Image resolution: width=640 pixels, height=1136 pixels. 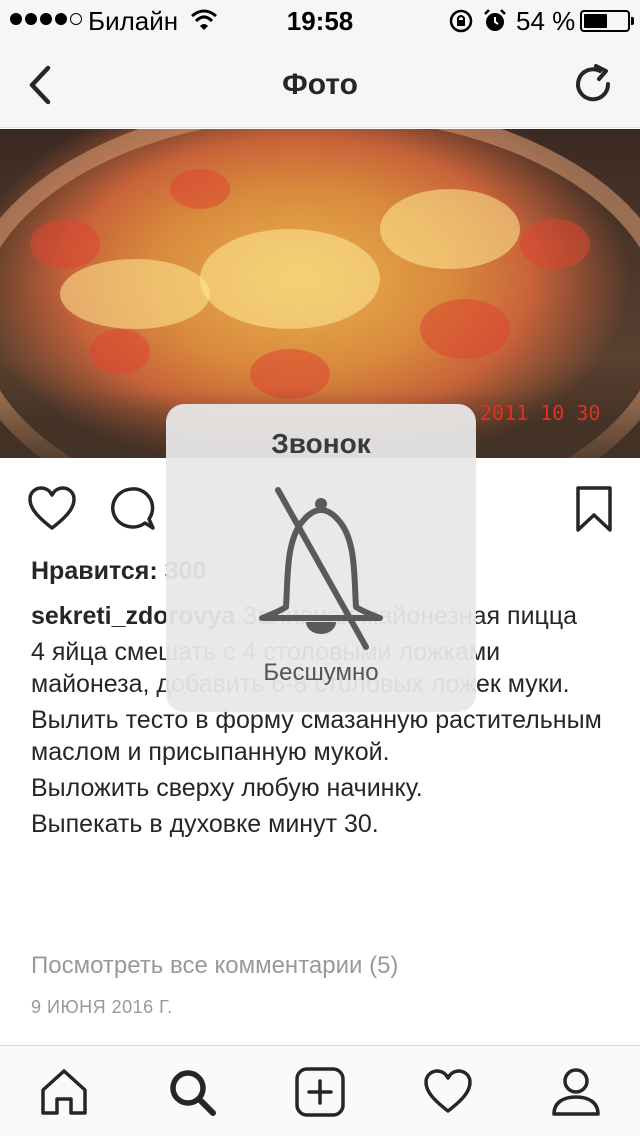 I want to click on rotation-lock-icon, so click(x=461, y=21).